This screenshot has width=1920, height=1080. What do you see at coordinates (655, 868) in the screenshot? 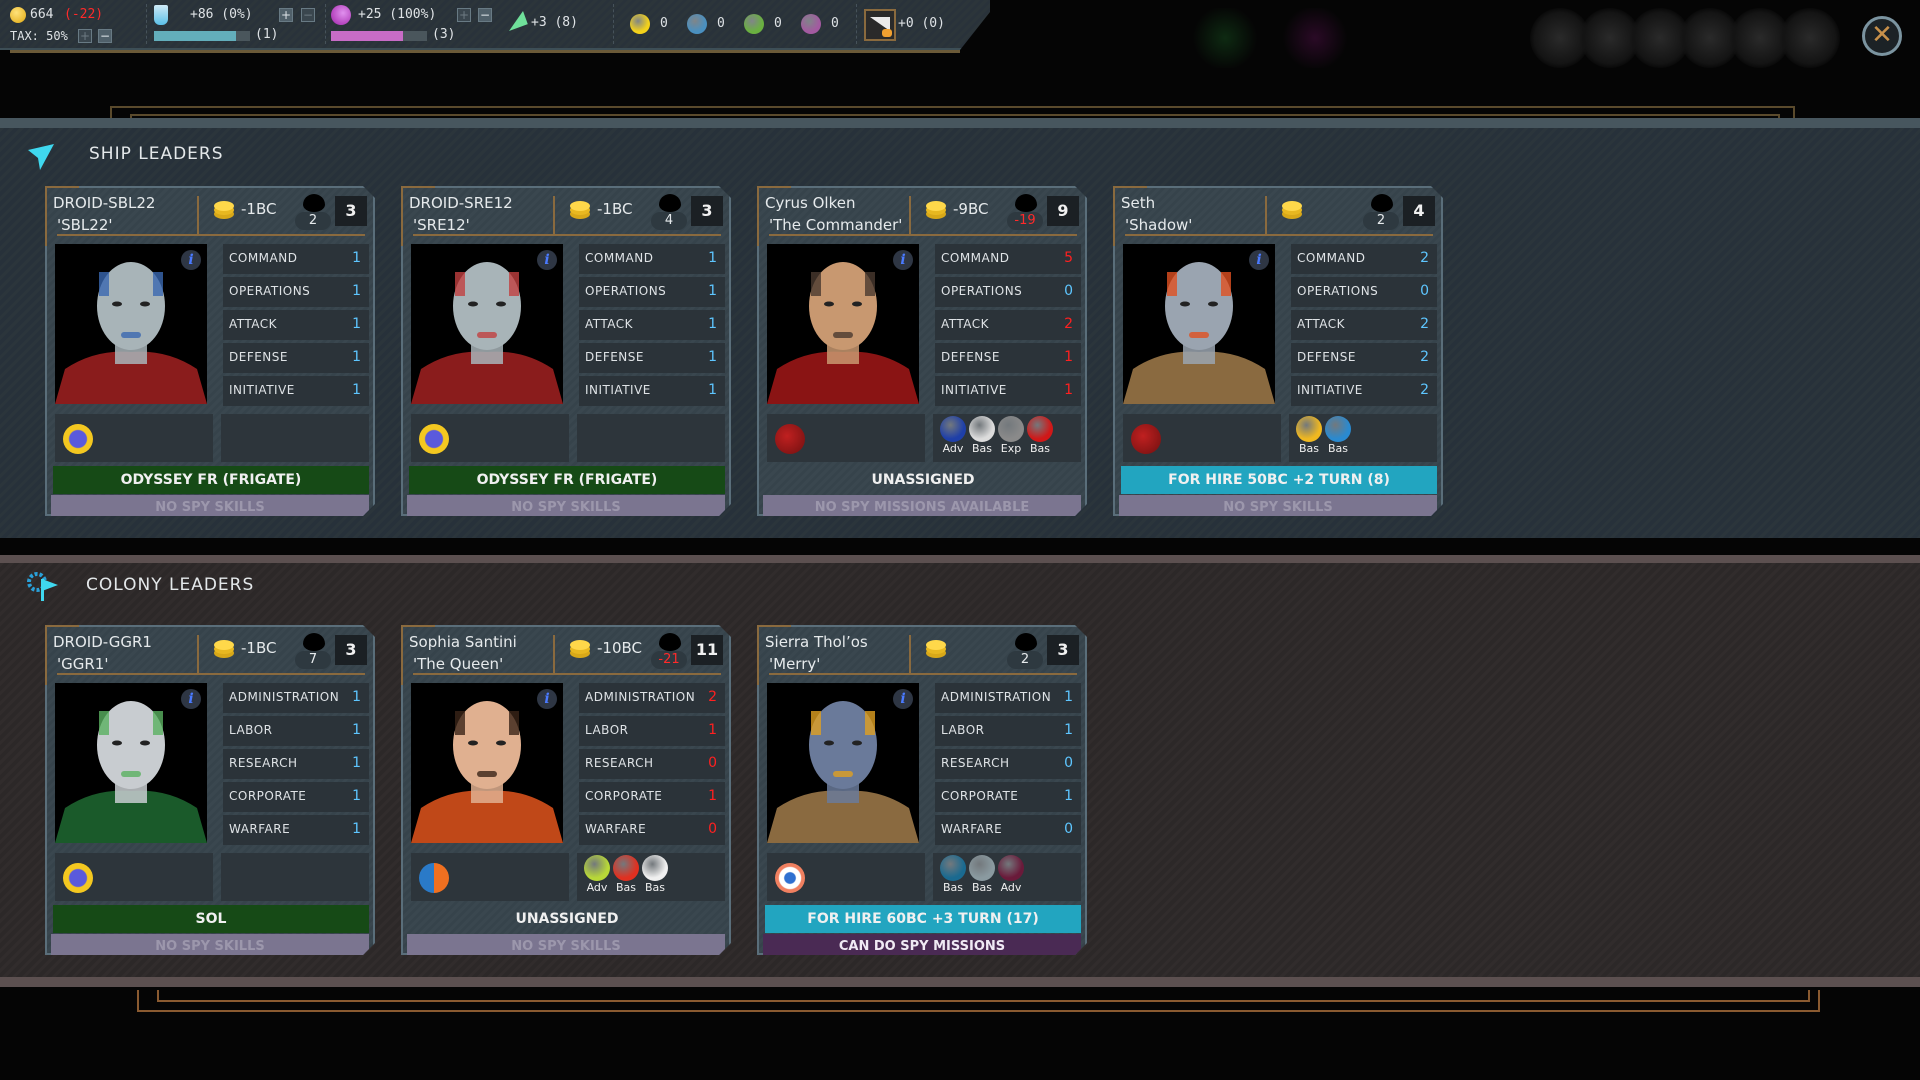
I see `medical-cross-icon` at bounding box center [655, 868].